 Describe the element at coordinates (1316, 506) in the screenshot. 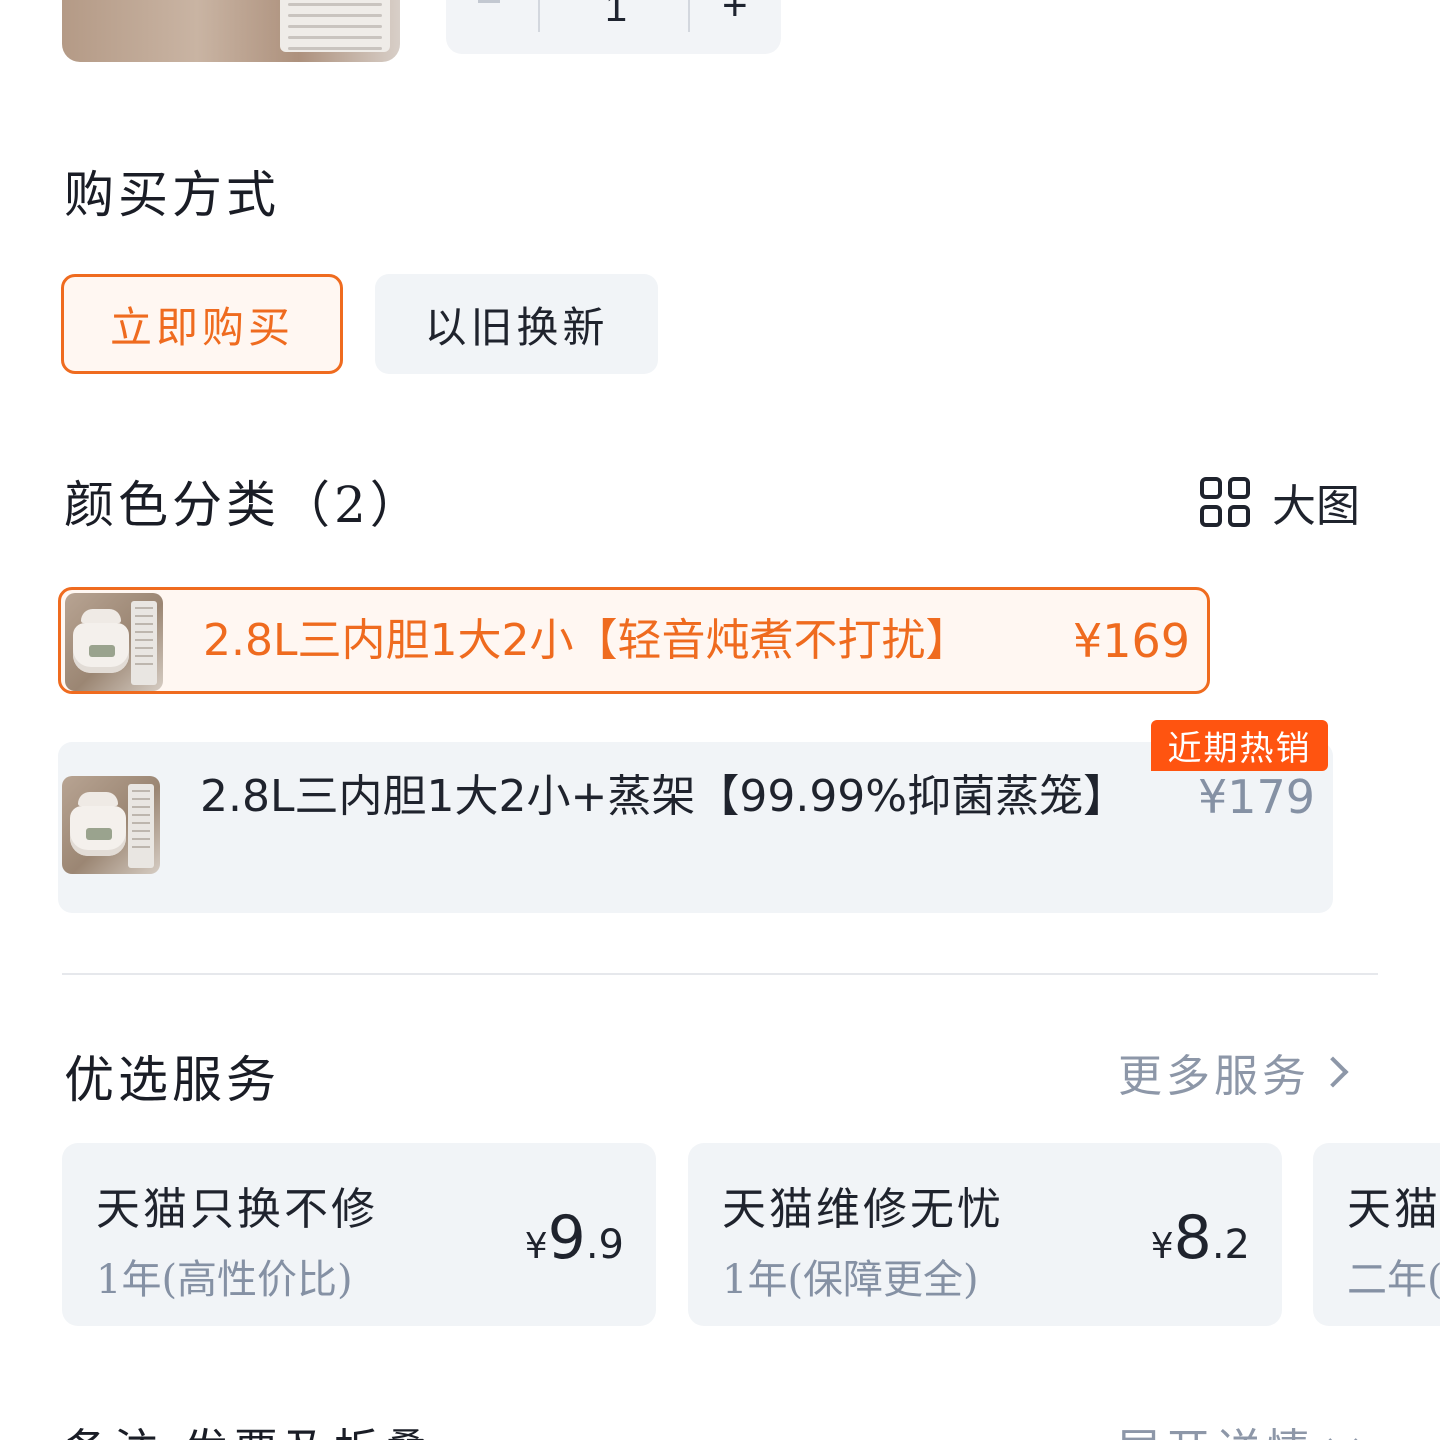

I see `big-image-label: 大图` at that location.